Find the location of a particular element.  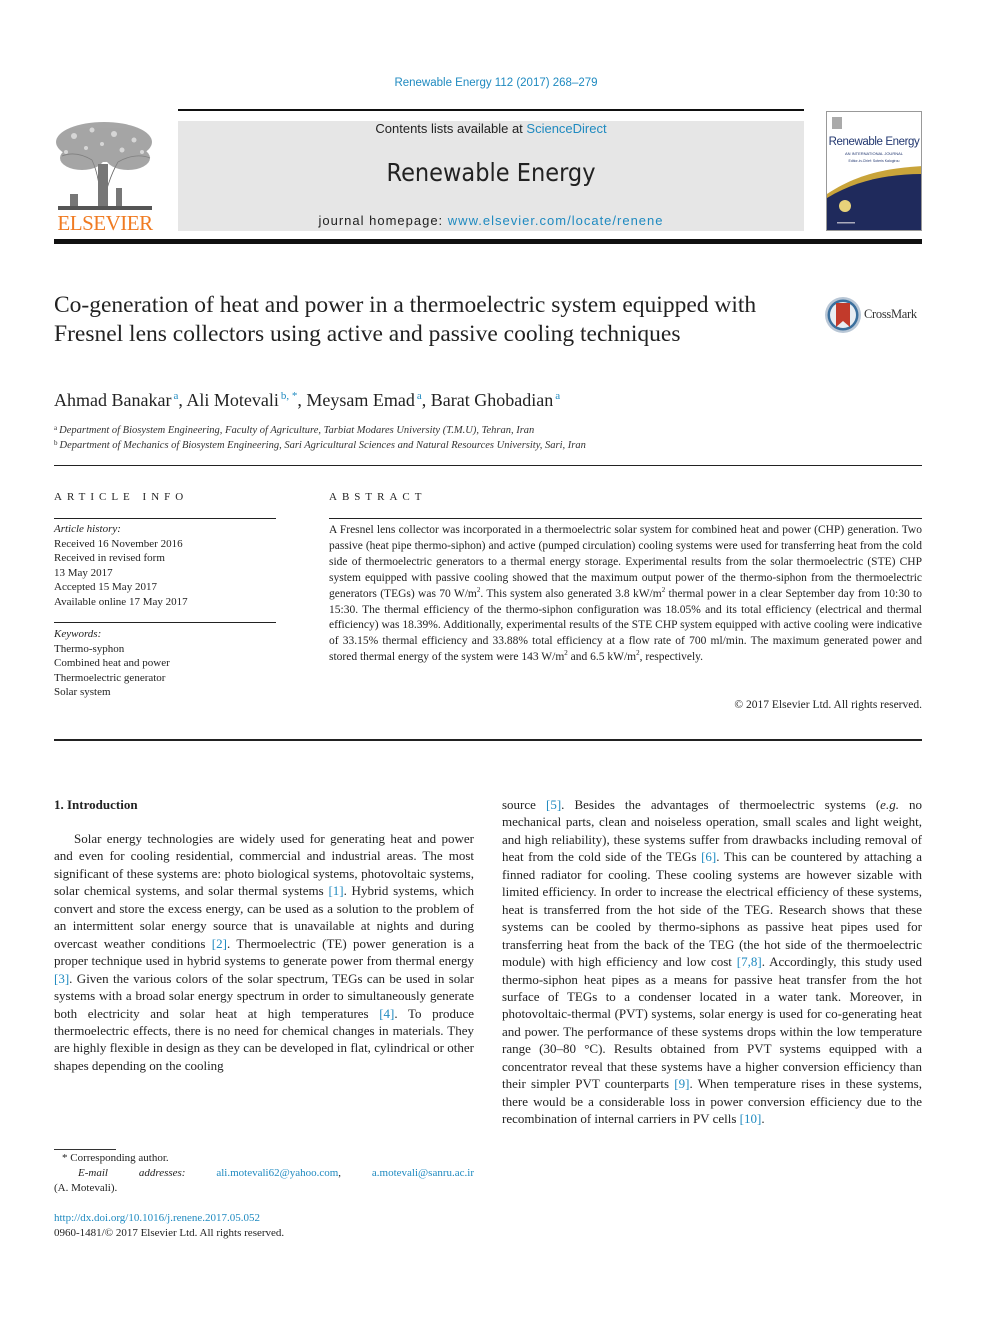

citation-link: [2] is located at coordinates (219, 943).